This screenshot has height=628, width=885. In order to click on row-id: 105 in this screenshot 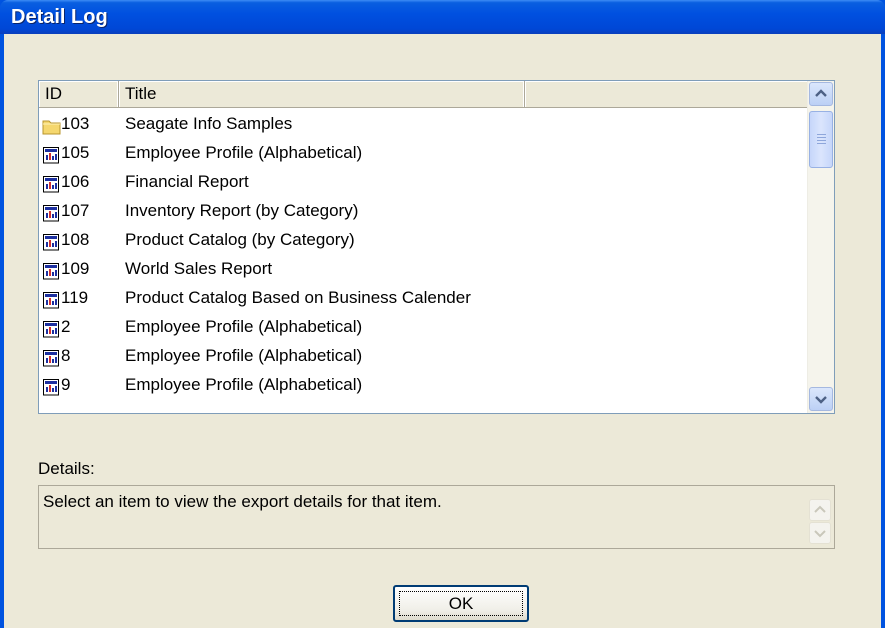, I will do `click(75, 152)`.